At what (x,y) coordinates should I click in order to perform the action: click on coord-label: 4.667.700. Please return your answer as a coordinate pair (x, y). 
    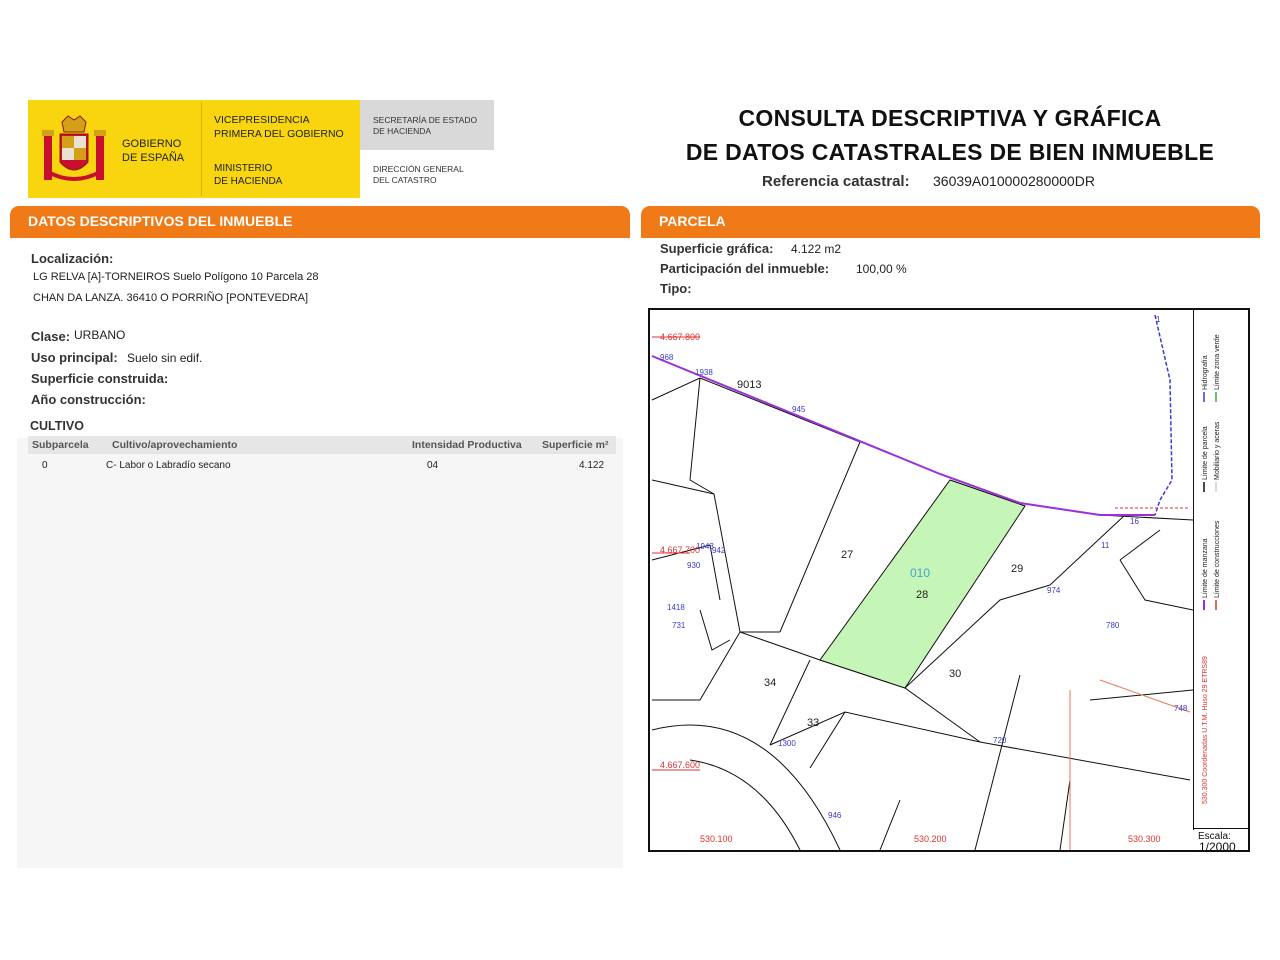
    Looking at the image, I should click on (680, 550).